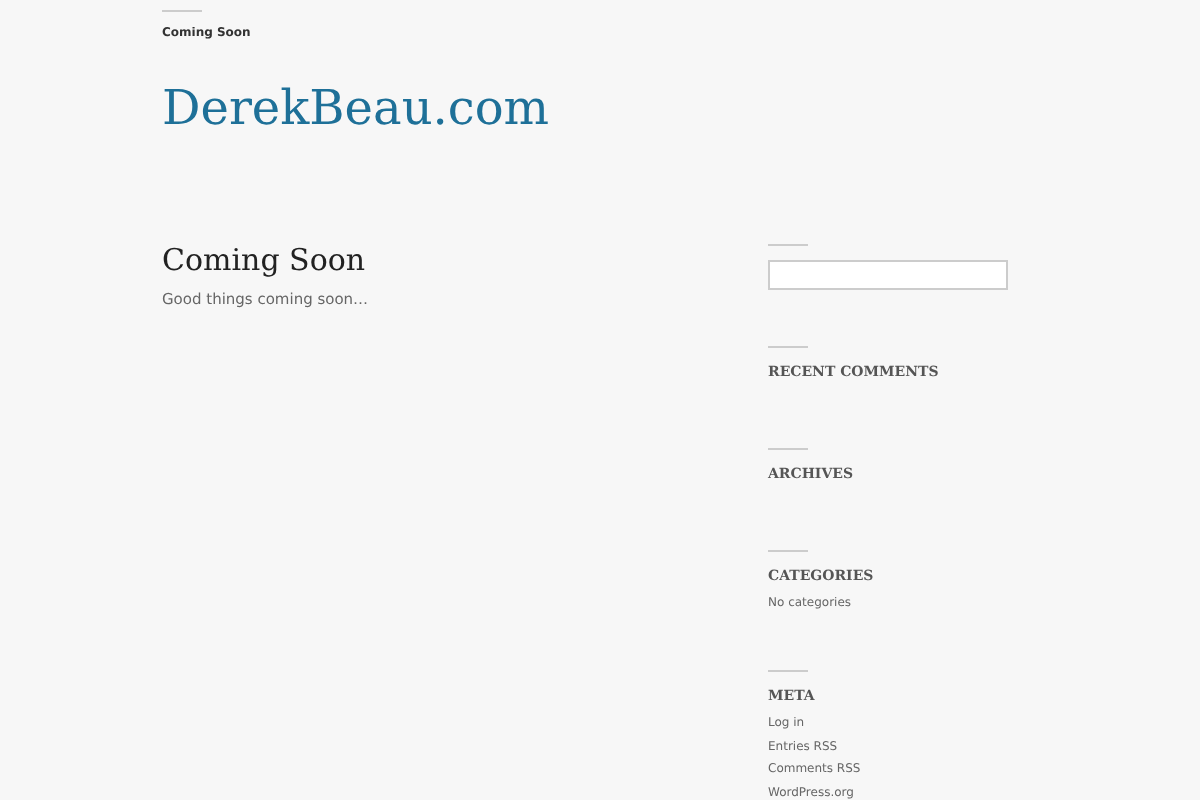  What do you see at coordinates (888, 275) in the screenshot?
I see `search-field` at bounding box center [888, 275].